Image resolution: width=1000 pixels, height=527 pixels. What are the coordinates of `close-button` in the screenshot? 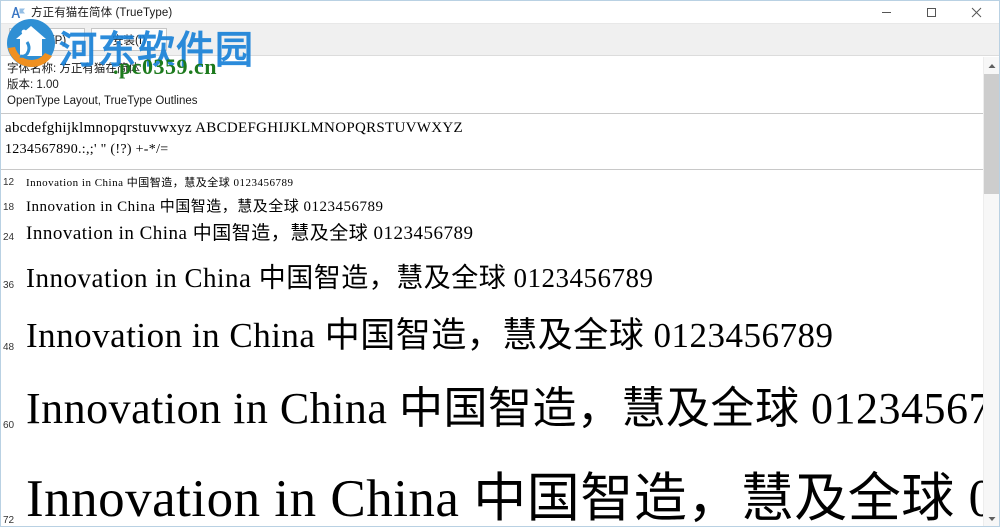 It's located at (976, 12).